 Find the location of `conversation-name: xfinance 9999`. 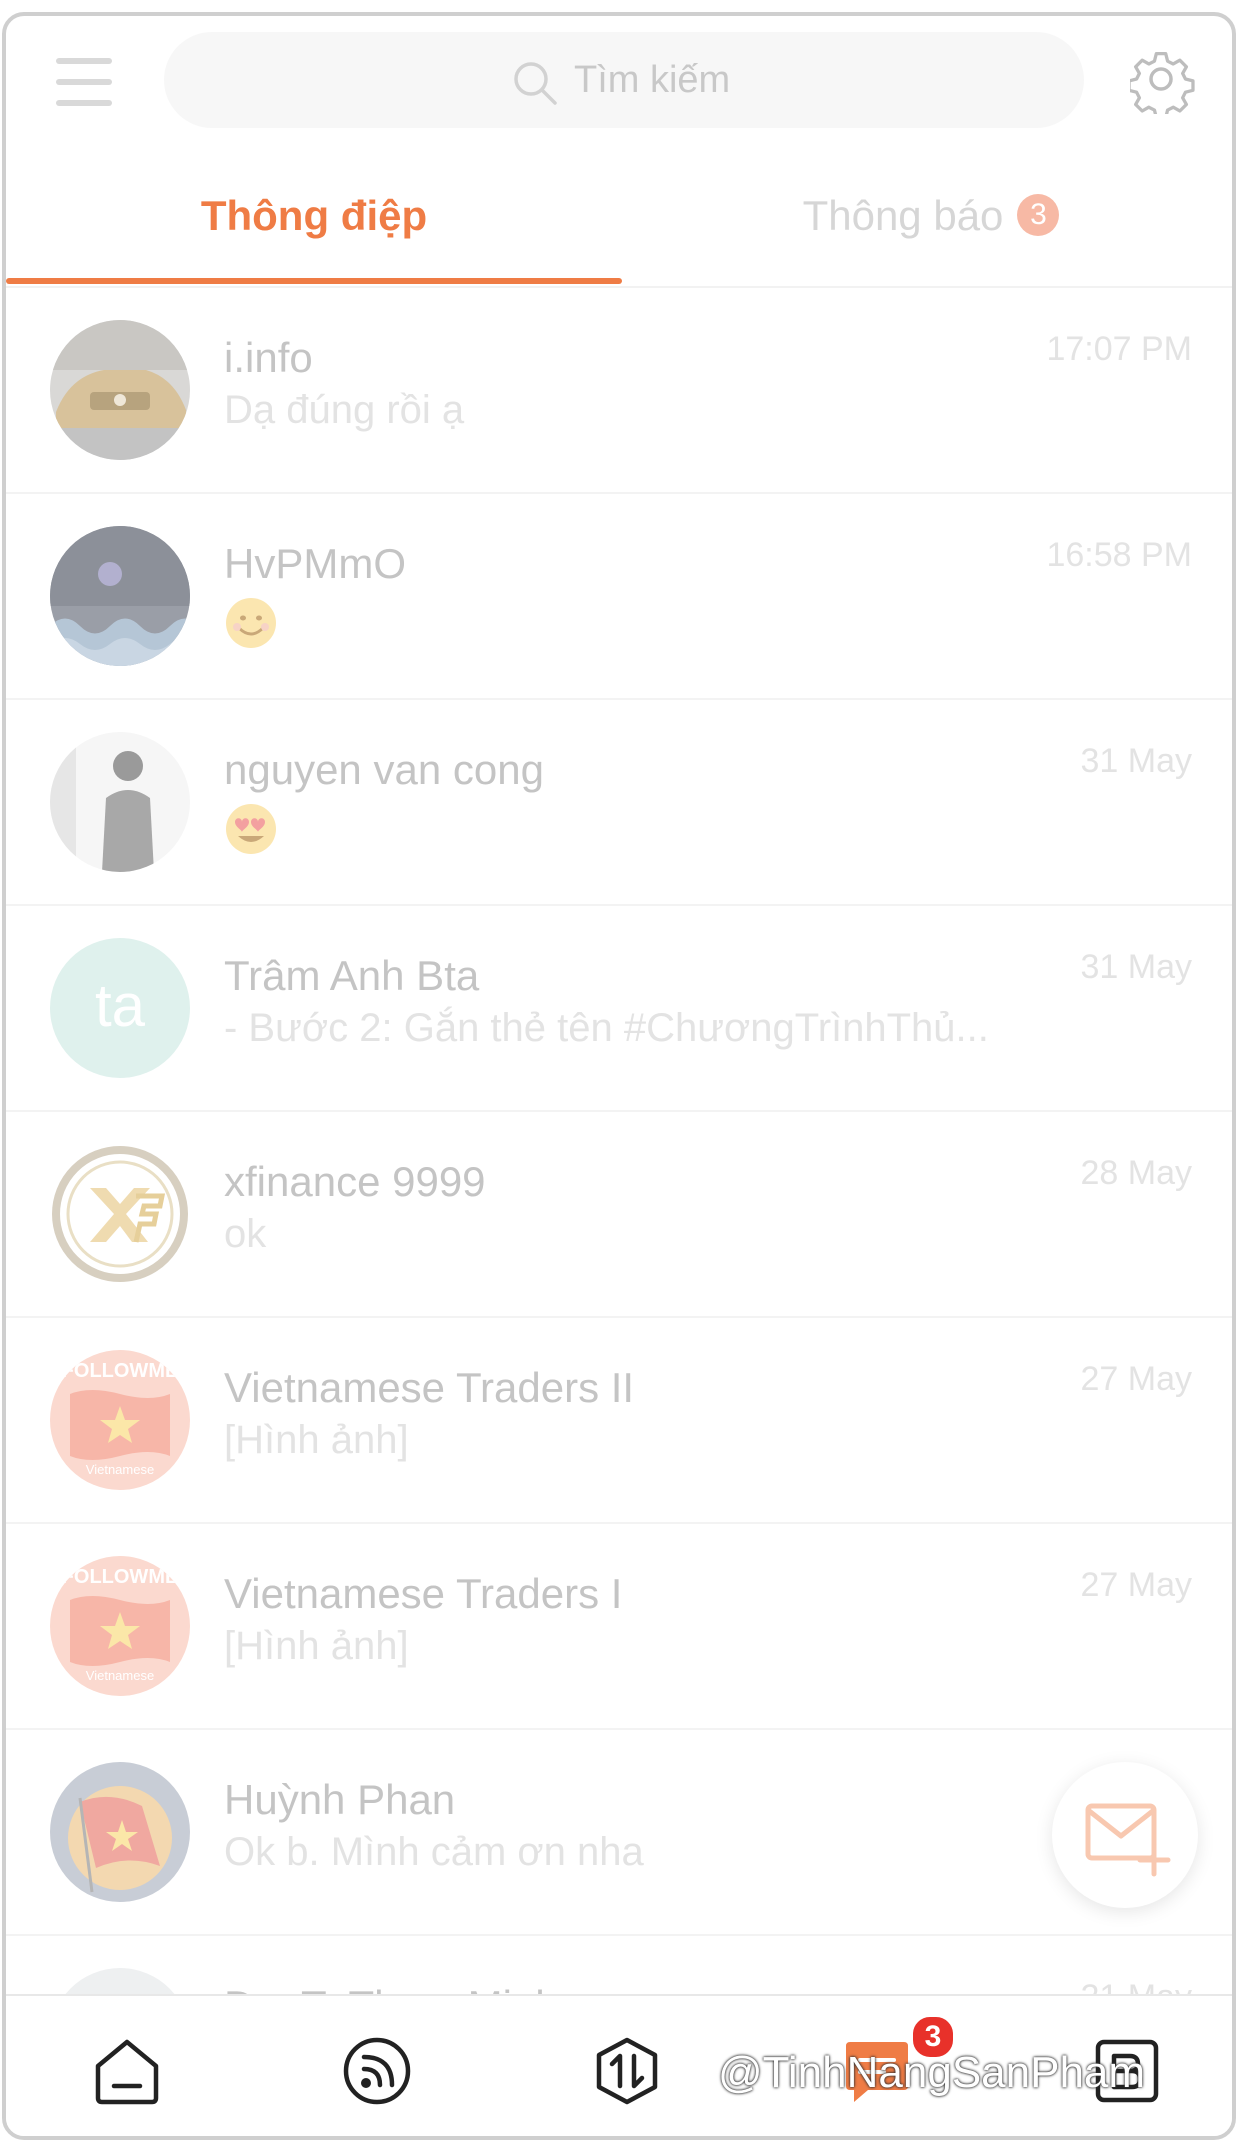

conversation-name: xfinance 9999 is located at coordinates (355, 1181).